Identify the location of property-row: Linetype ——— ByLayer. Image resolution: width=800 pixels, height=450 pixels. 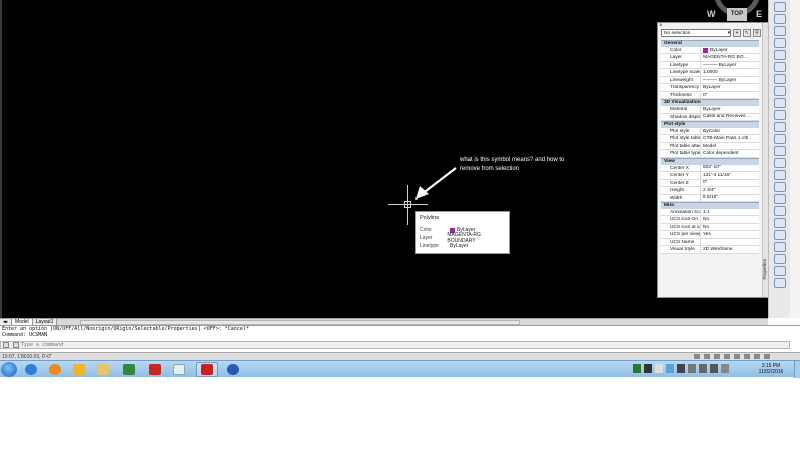
(710, 65).